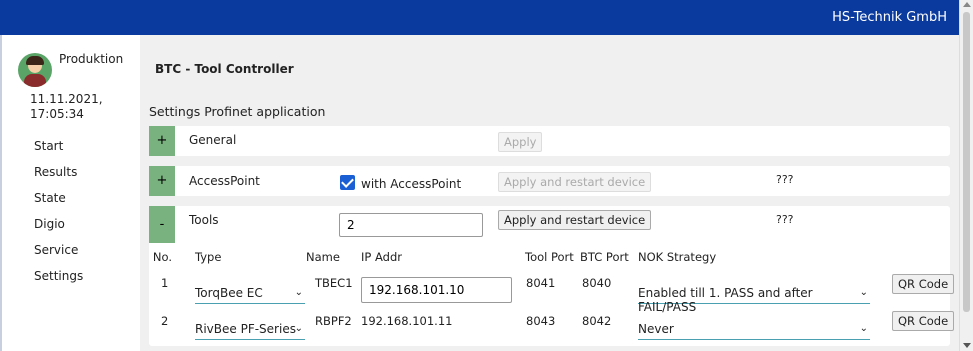 The width and height of the screenshot is (973, 351). What do you see at coordinates (224, 69) in the screenshot?
I see `page-title: BTC - Tool Controller` at bounding box center [224, 69].